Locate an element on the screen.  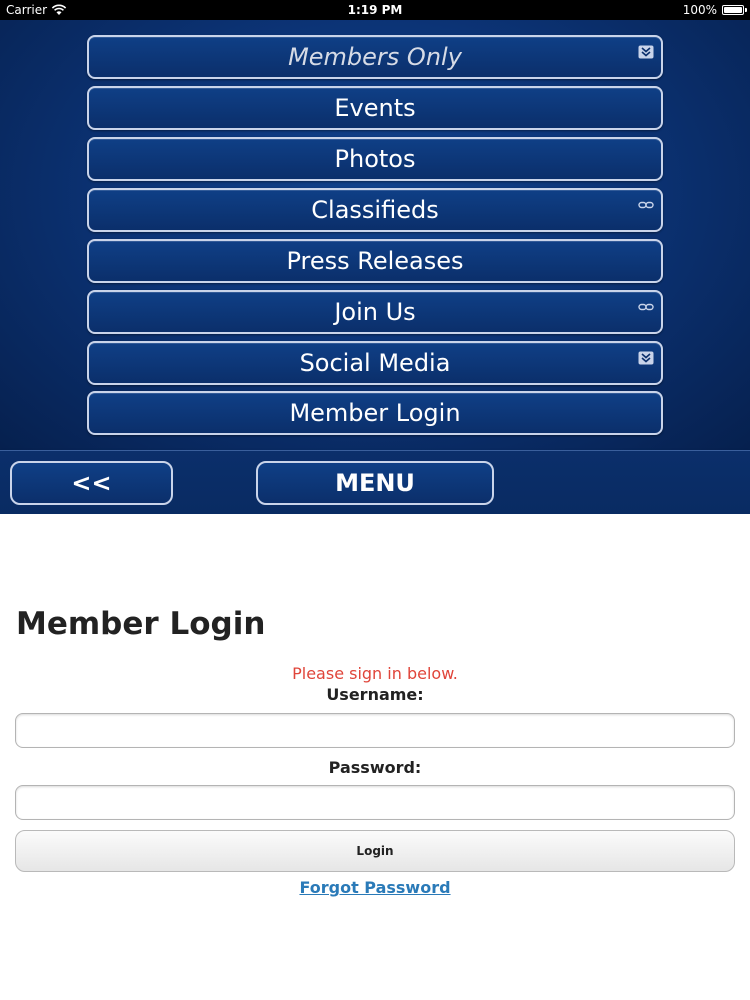
nav-item-member-login: Member Login is located at coordinates (375, 413).